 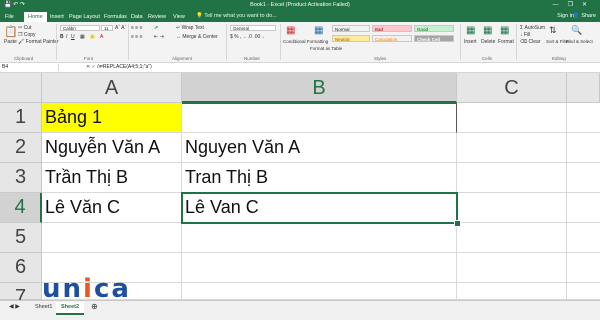 What do you see at coordinates (30, 67) in the screenshot?
I see `name-box: B4` at bounding box center [30, 67].